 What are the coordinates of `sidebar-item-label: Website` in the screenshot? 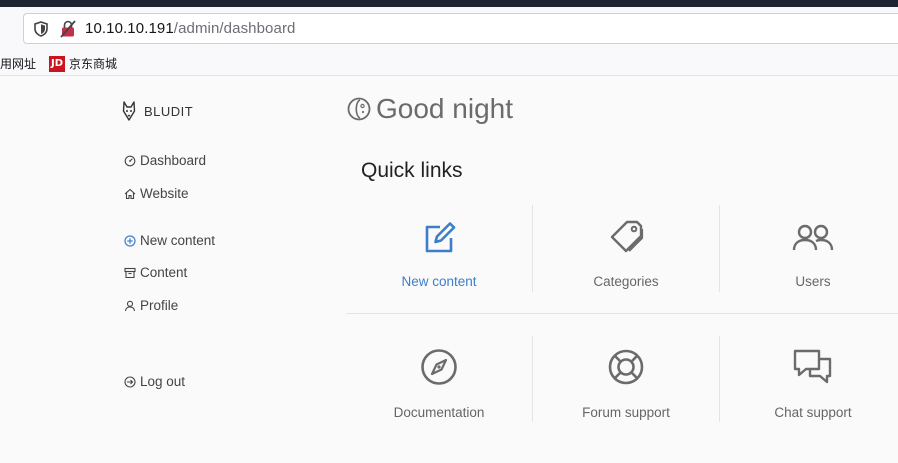 It's located at (164, 193).